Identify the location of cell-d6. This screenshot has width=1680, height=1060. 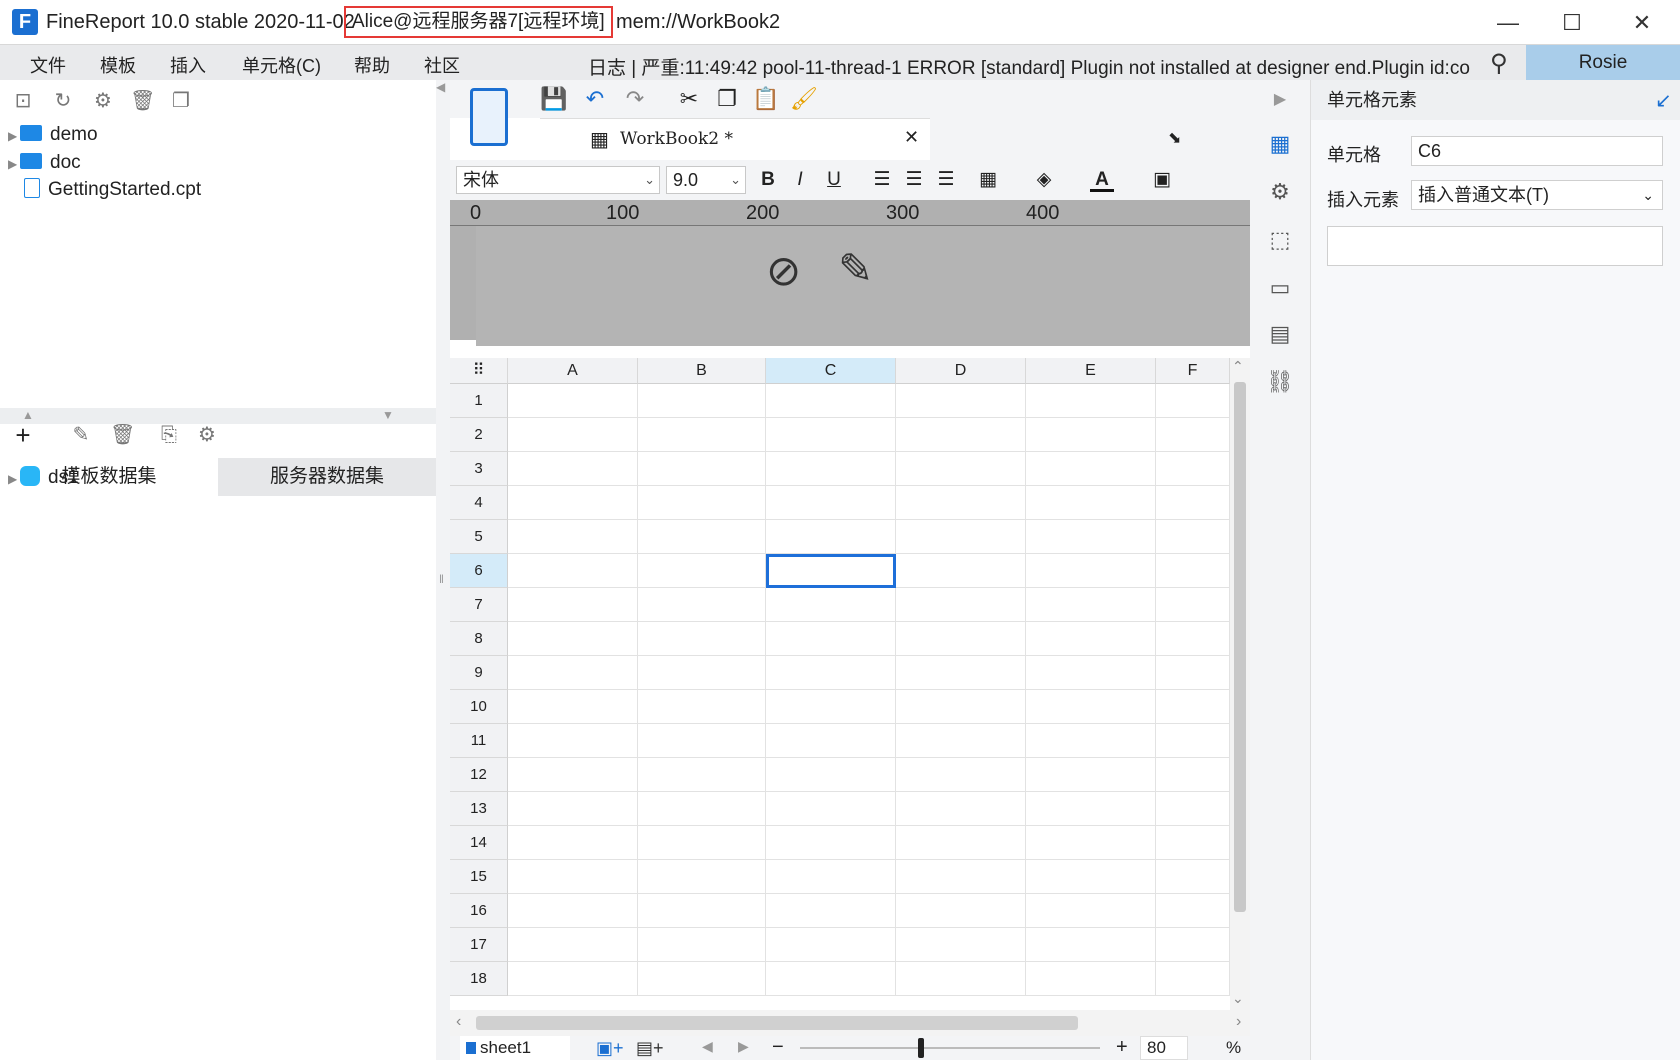
(961, 571).